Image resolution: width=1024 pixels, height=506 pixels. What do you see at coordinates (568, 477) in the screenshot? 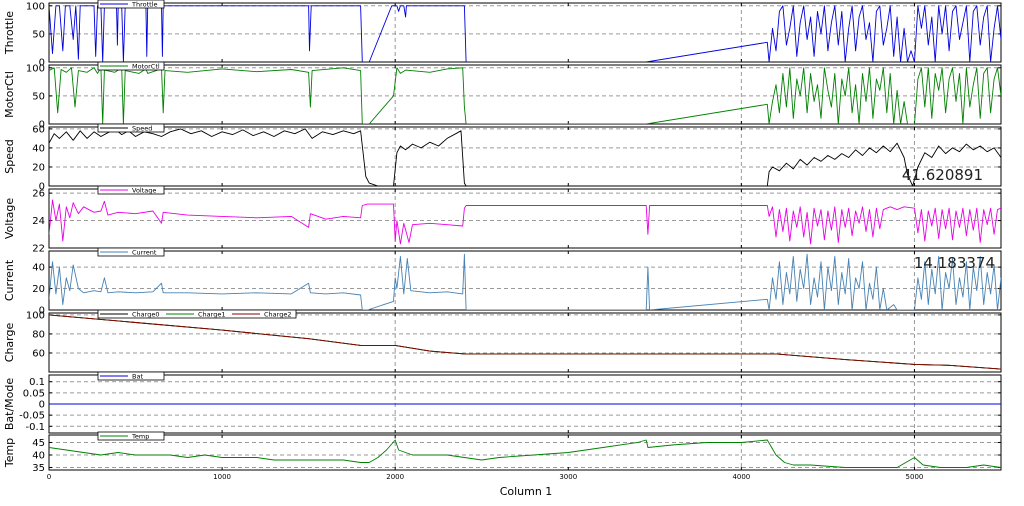
I see `xtick-label: 3000` at bounding box center [568, 477].